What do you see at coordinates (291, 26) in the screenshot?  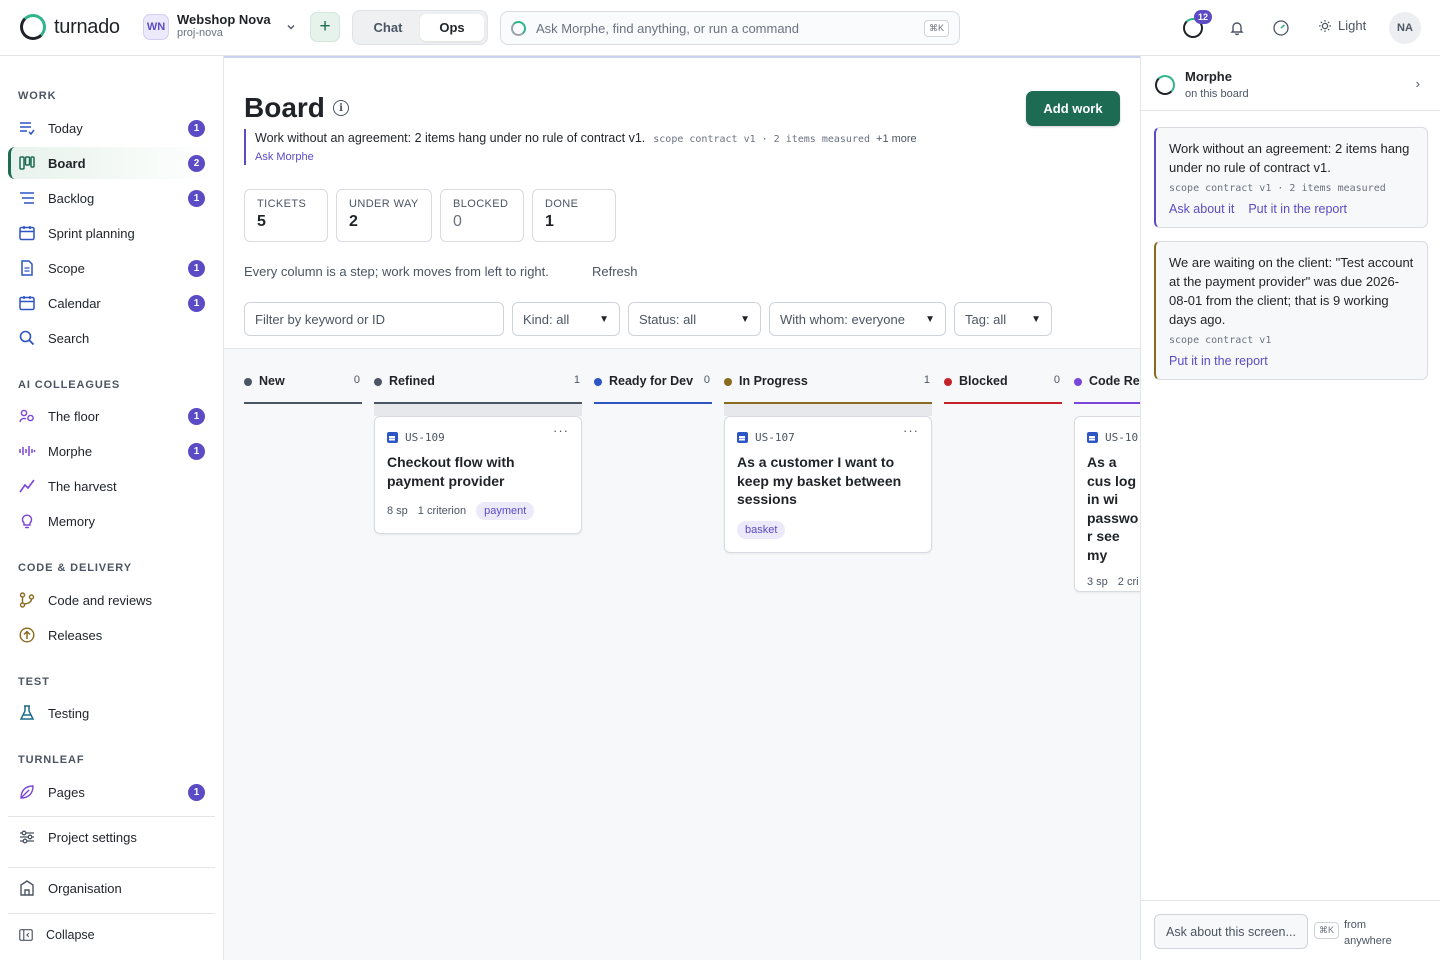 I see `chevron-down-icon` at bounding box center [291, 26].